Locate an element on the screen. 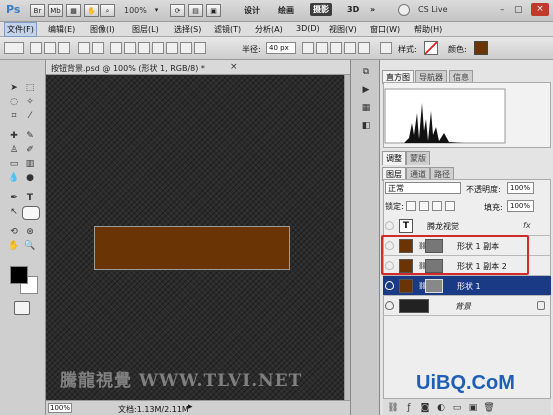  eyedropper-icon: ⁄ is located at coordinates (30, 116).